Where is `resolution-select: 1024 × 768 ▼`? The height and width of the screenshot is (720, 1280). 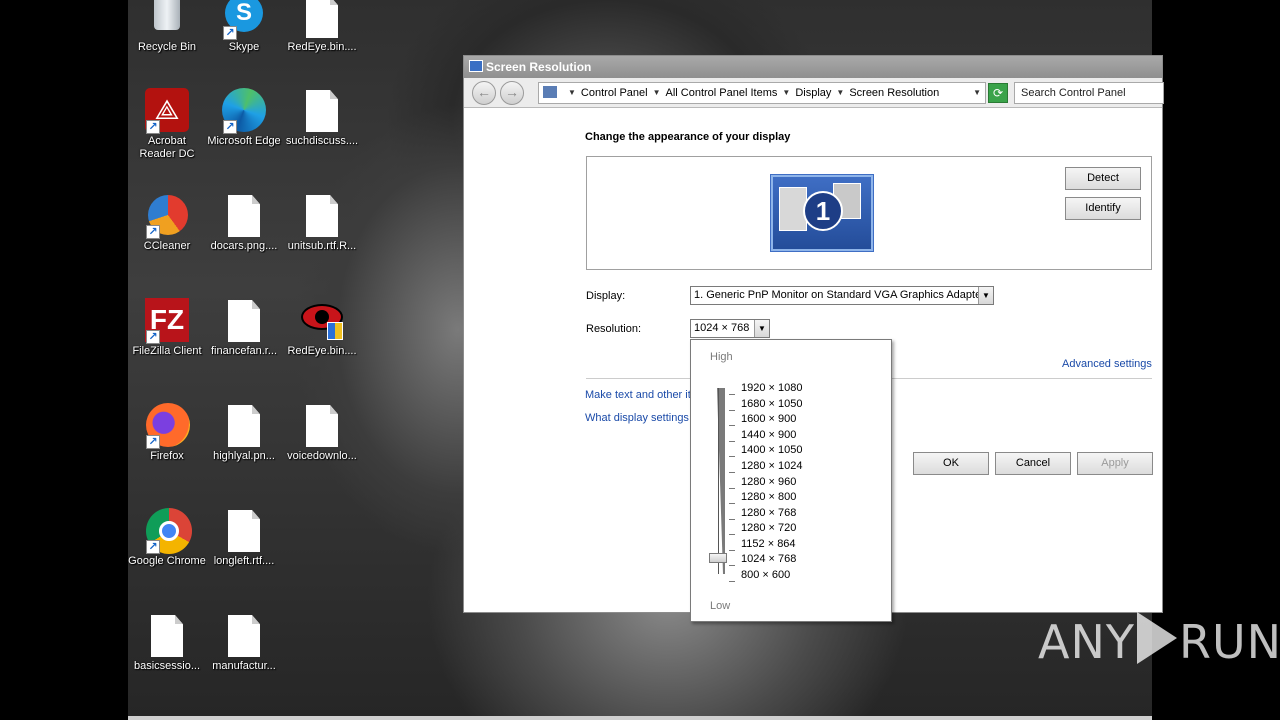
resolution-select: 1024 × 768 ▼ is located at coordinates (730, 328).